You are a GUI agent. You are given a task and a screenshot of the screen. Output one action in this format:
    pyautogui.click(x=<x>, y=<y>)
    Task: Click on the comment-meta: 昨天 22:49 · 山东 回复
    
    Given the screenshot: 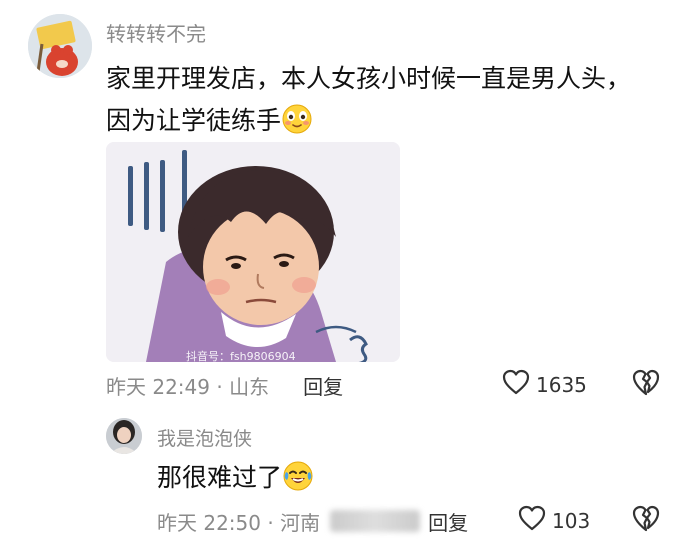 What is the action you would take?
    pyautogui.click(x=224, y=385)
    